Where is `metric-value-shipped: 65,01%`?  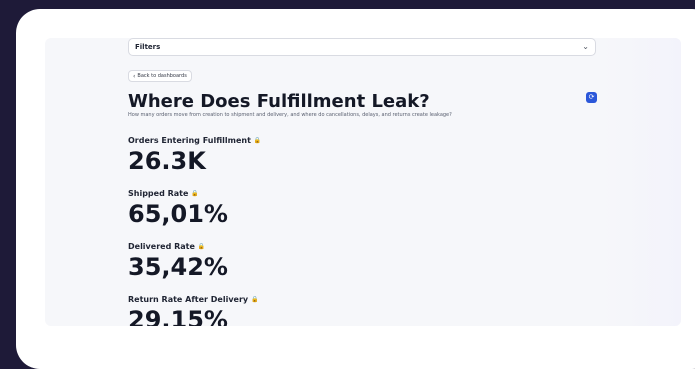 metric-value-shipped: 65,01% is located at coordinates (178, 214).